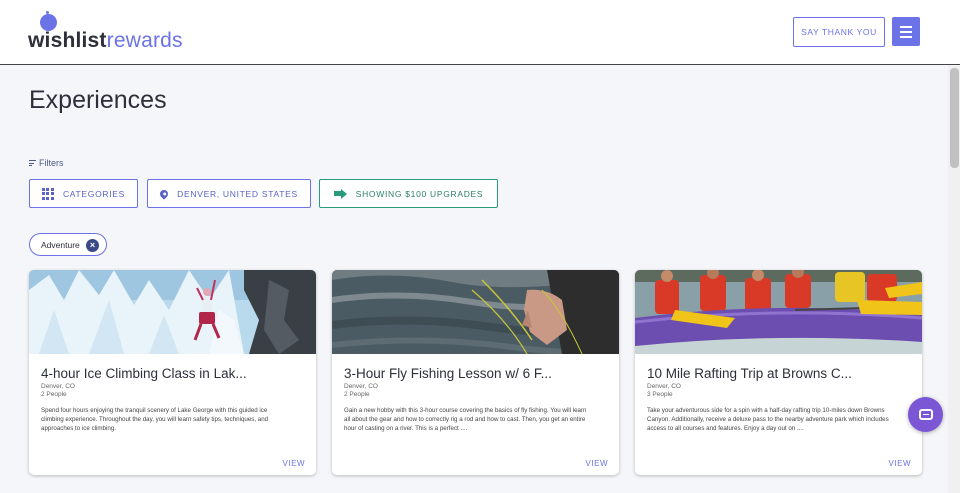  What do you see at coordinates (340, 193) in the screenshot?
I see `arrow-right-icon` at bounding box center [340, 193].